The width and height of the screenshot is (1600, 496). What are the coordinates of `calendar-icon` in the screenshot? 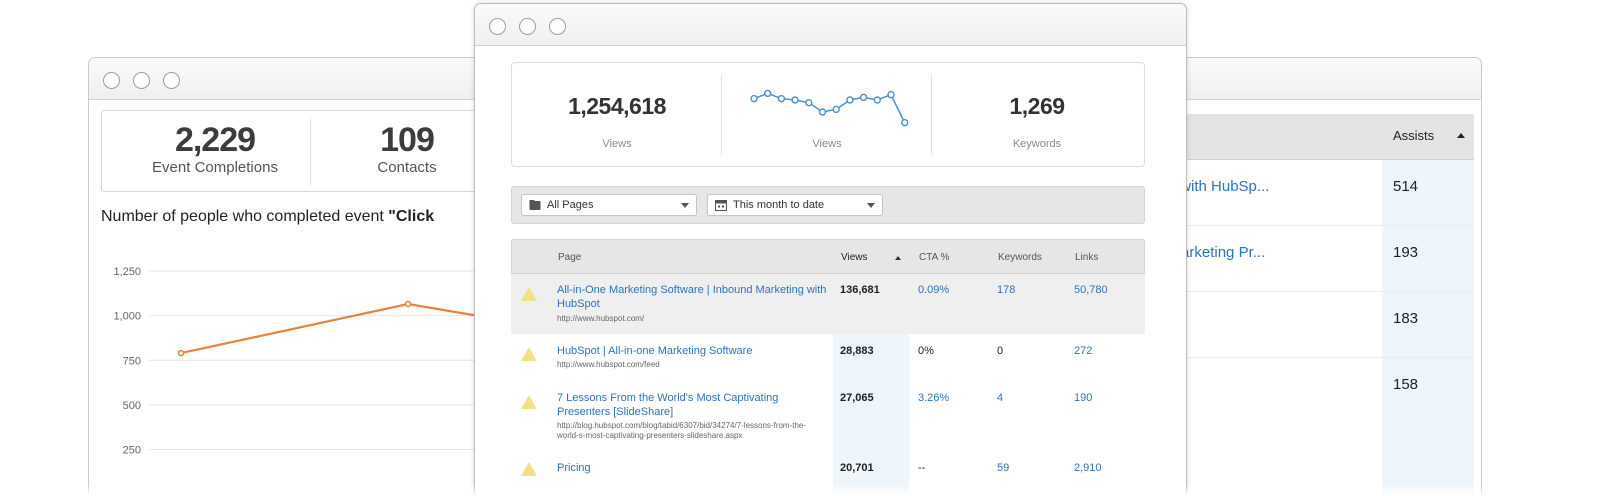 It's located at (721, 205).